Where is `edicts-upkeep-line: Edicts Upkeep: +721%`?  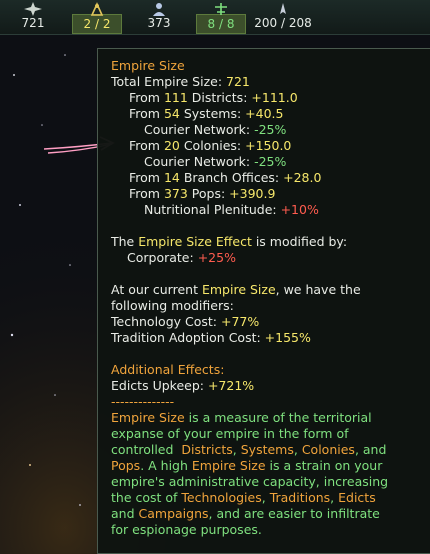 edicts-upkeep-line: Edicts Upkeep: +721% is located at coordinates (183, 385).